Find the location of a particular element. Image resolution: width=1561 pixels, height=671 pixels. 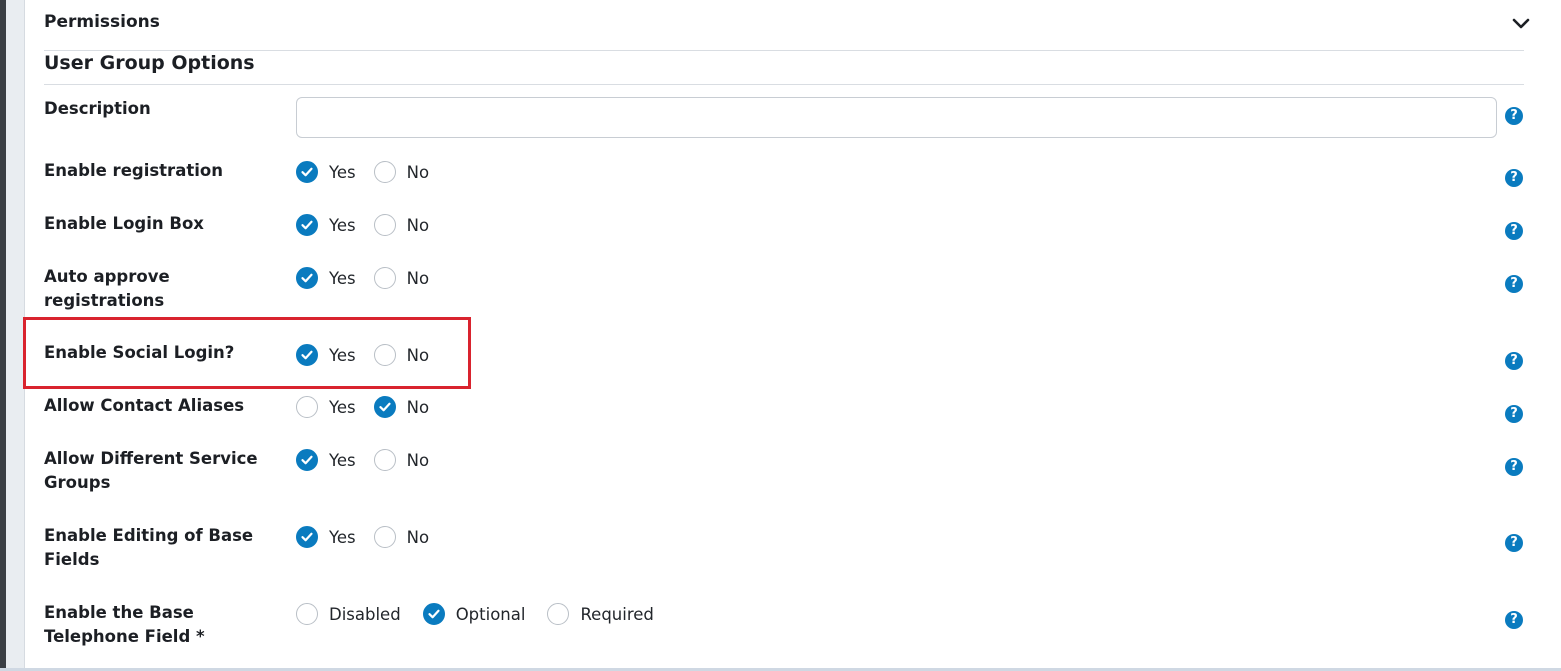

radio-label: Disabled is located at coordinates (365, 614).